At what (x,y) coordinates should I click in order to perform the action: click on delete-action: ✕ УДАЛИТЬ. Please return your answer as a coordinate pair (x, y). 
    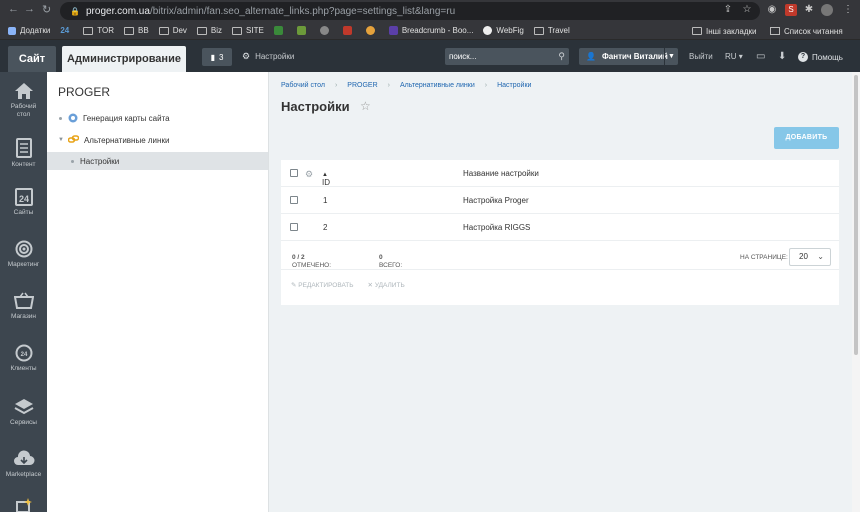
    Looking at the image, I should click on (386, 285).